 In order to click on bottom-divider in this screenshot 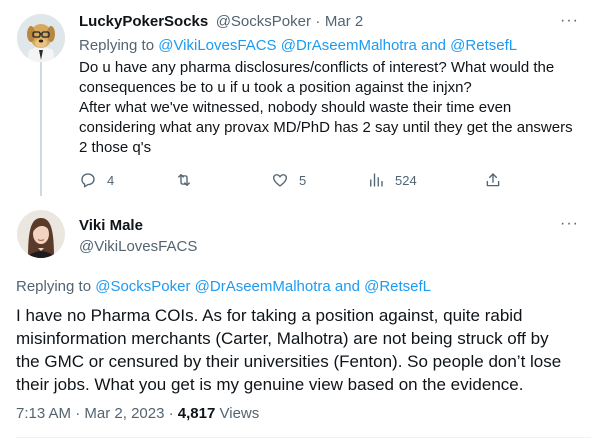, I will do `click(303, 437)`.